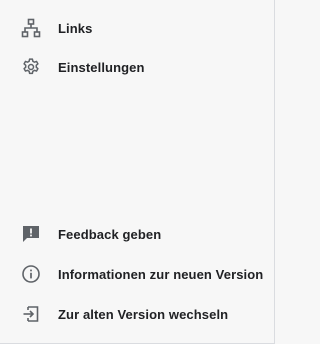  I want to click on nav-item-feedback: Feedback geben, so click(135, 234).